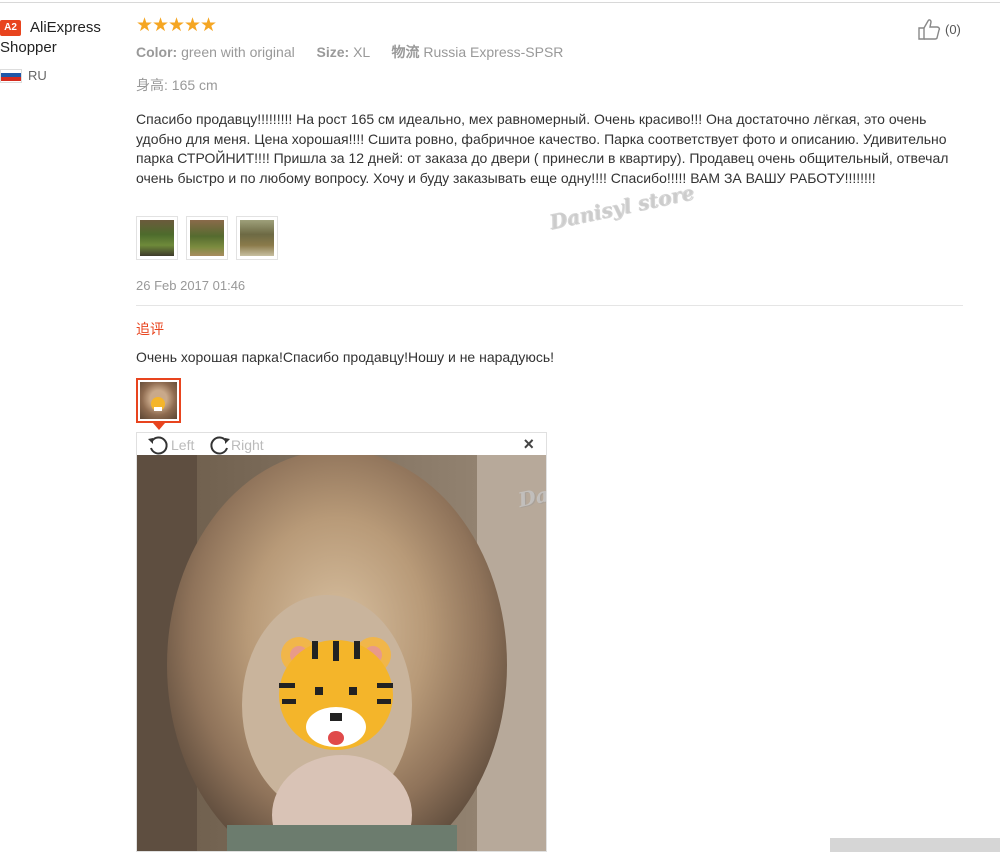 Image resolution: width=1000 pixels, height=854 pixels. What do you see at coordinates (170, 445) in the screenshot?
I see `rotate-left-button: Left` at bounding box center [170, 445].